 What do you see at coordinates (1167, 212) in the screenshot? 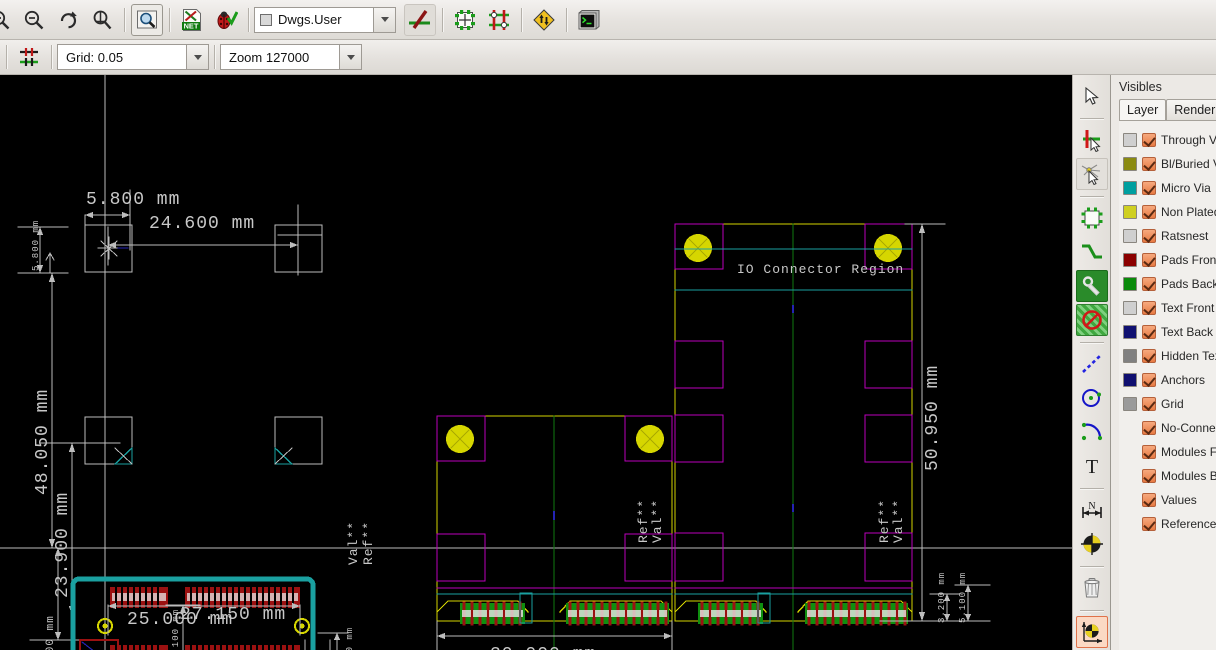
I see `render-item-row: Non Plated` at bounding box center [1167, 212].